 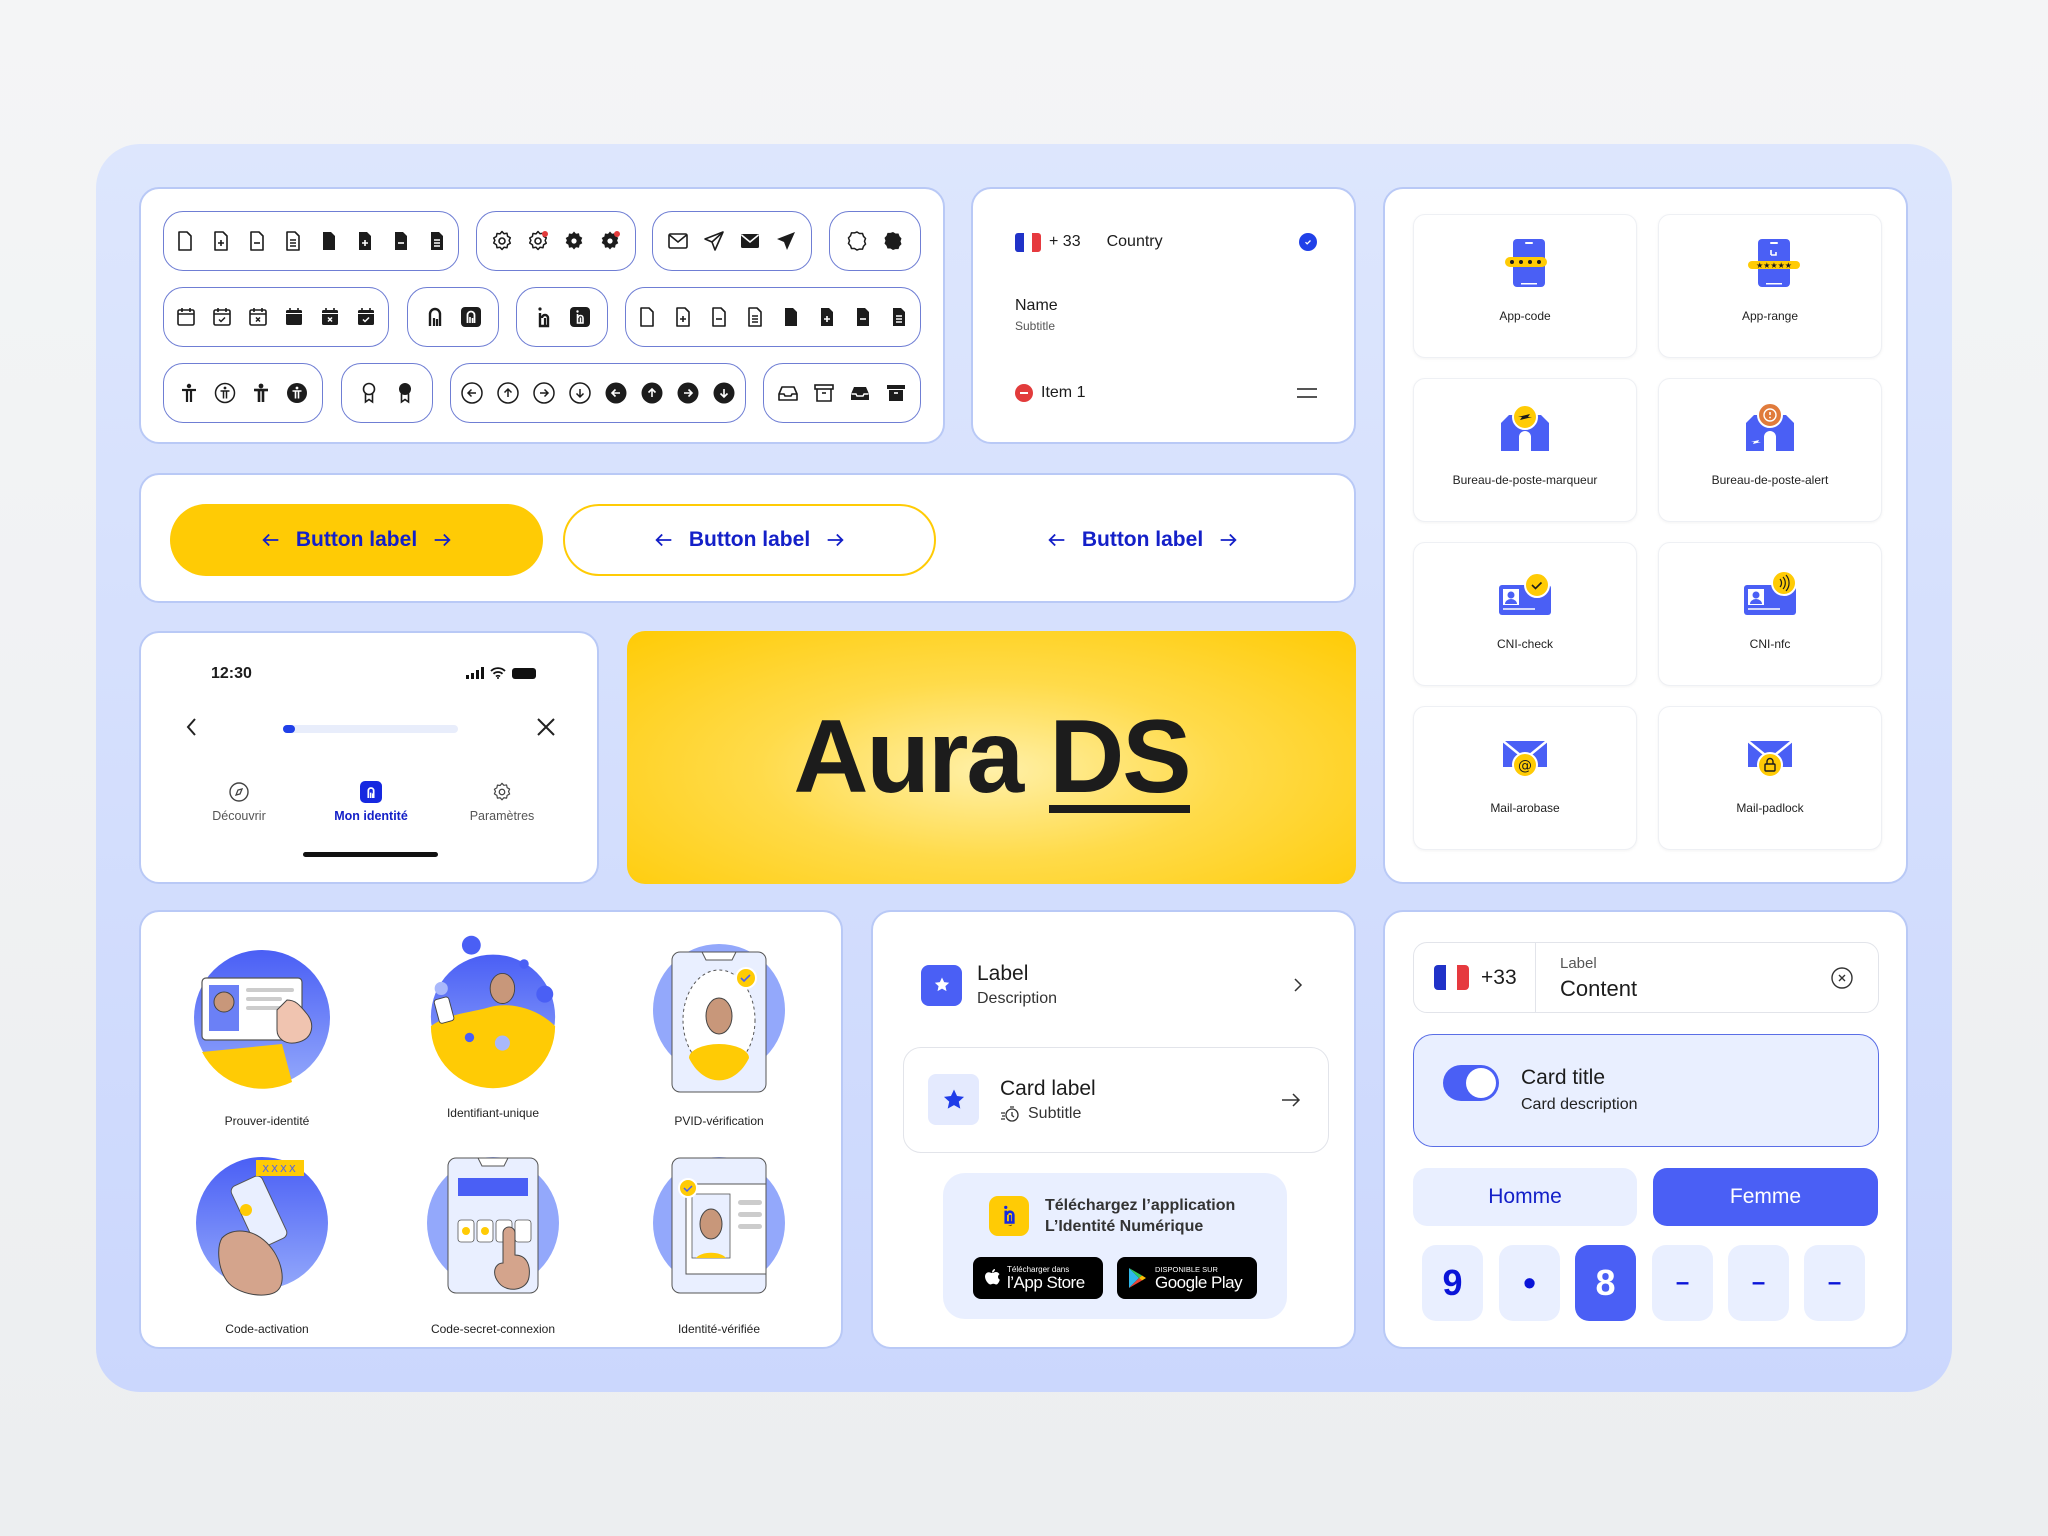 I want to click on download-line-2: L’Identité Numérique, so click(x=1124, y=1226).